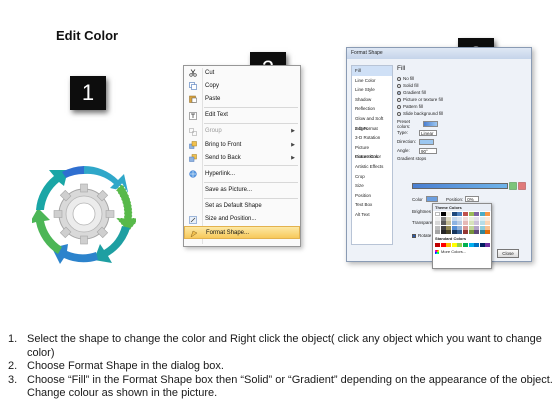  What do you see at coordinates (242, 157) in the screenshot?
I see `menu-item-send-to-back: Send to Back ▶` at bounding box center [242, 157].